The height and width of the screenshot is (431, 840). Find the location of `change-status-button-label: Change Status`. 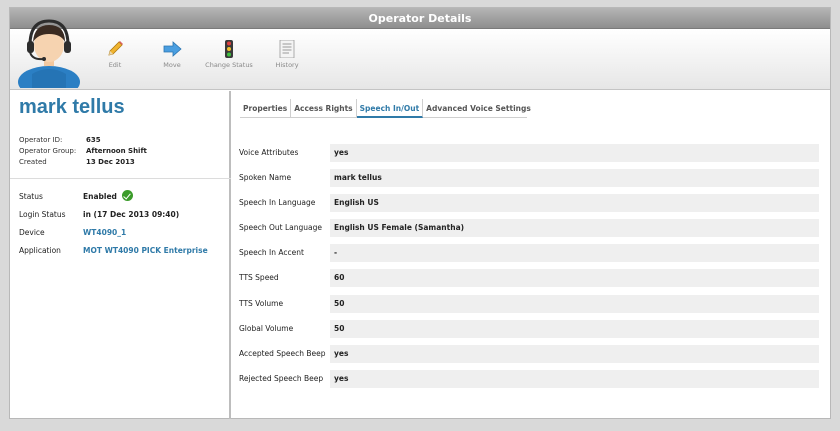

change-status-button-label: Change Status is located at coordinates (229, 65).